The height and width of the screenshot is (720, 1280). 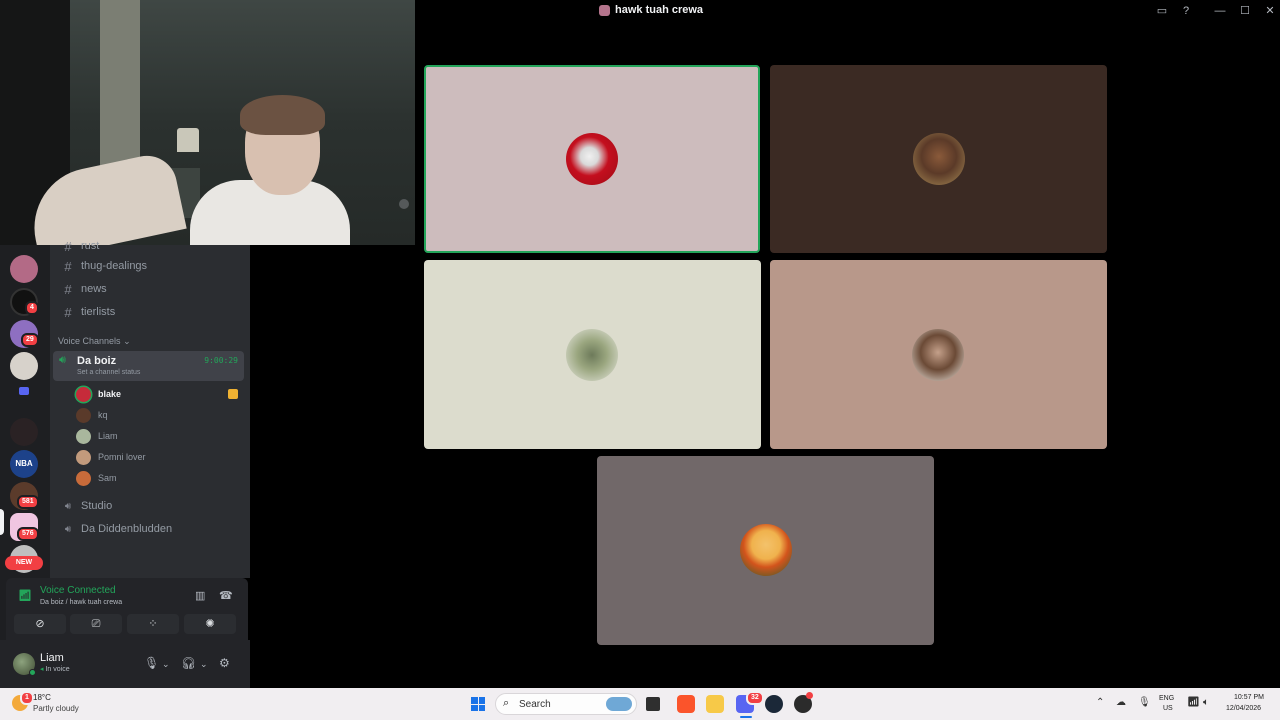 What do you see at coordinates (1206, 702) in the screenshot?
I see `volume-icon: 🔈︎` at bounding box center [1206, 702].